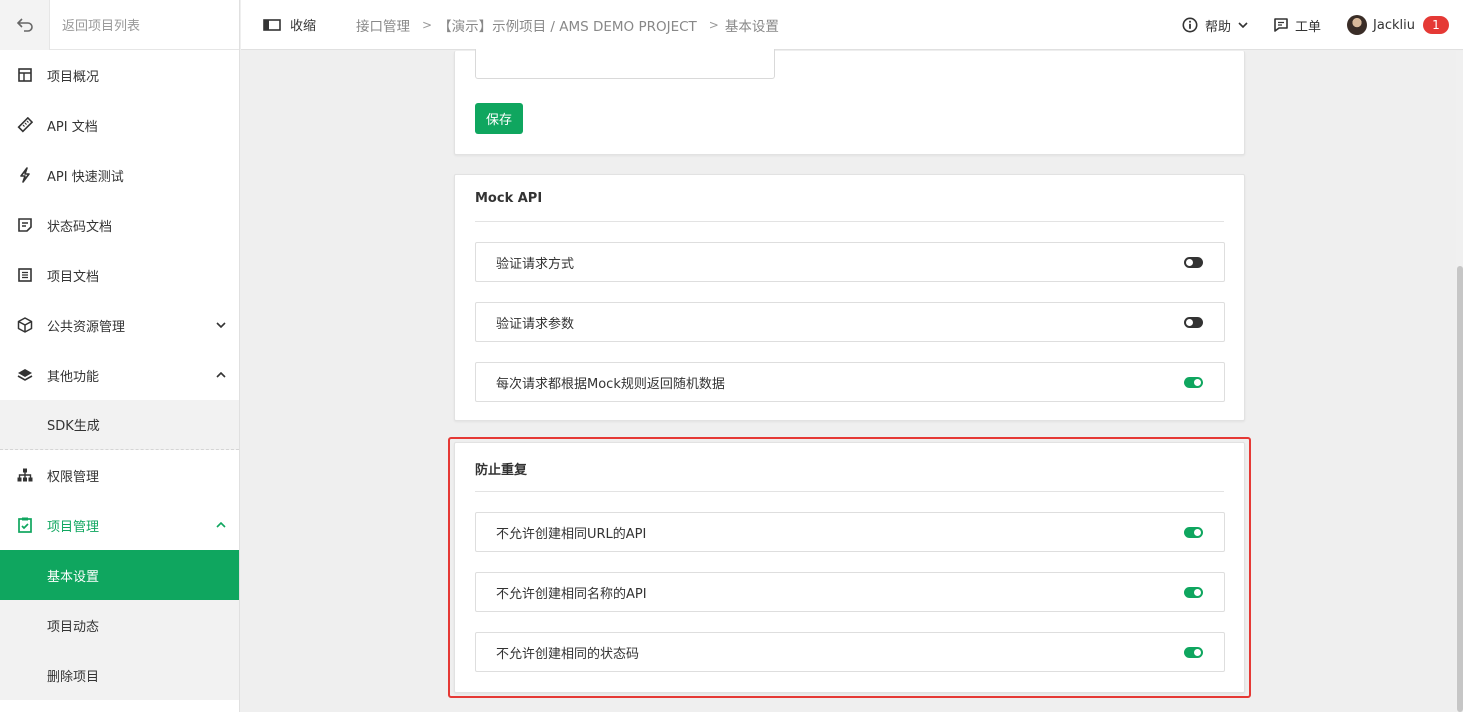  Describe the element at coordinates (85, 177) in the screenshot. I see `sidebar-item-label: API 快速测试` at that location.